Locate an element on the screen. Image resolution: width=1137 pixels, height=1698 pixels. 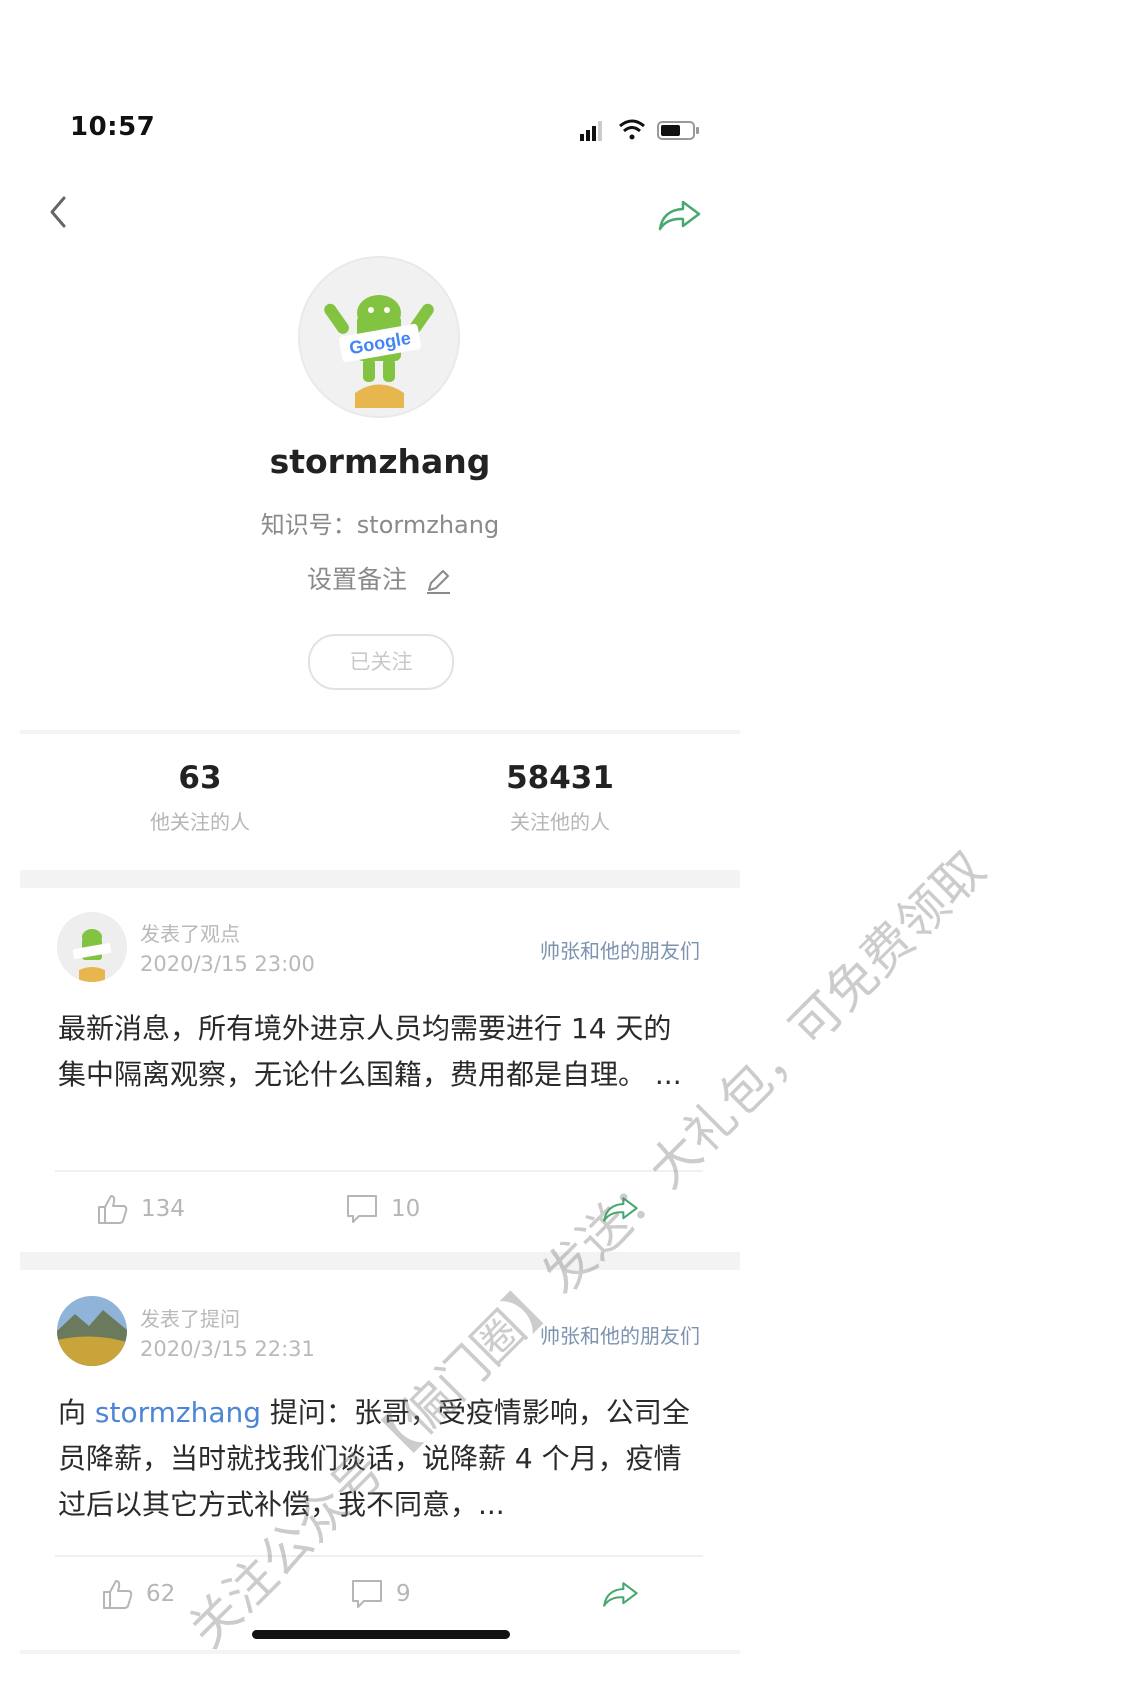
zhishi-id: stormzhang is located at coordinates (428, 525).